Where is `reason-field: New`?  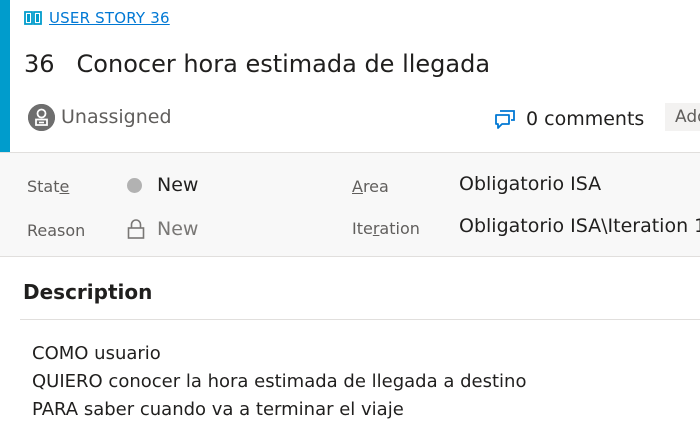
reason-field: New is located at coordinates (162, 229).